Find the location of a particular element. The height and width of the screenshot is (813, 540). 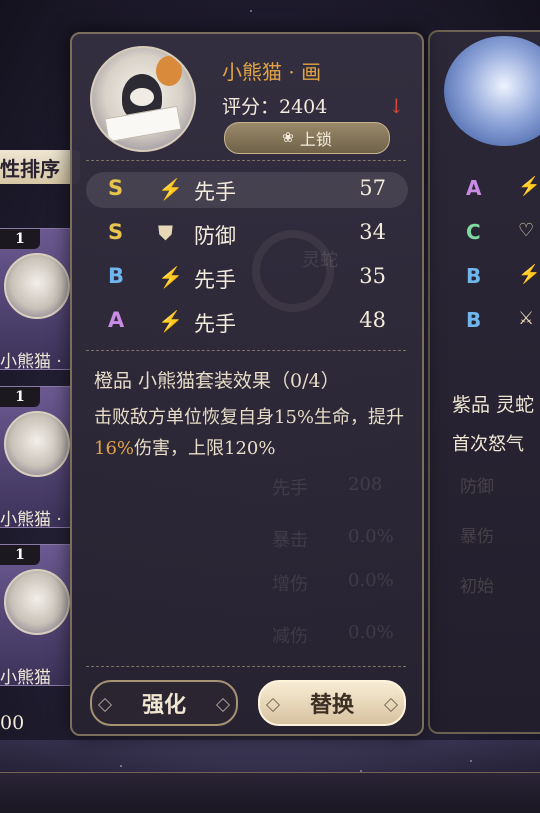

stat-row: B ⚡ 先手 35 is located at coordinates (247, 278).